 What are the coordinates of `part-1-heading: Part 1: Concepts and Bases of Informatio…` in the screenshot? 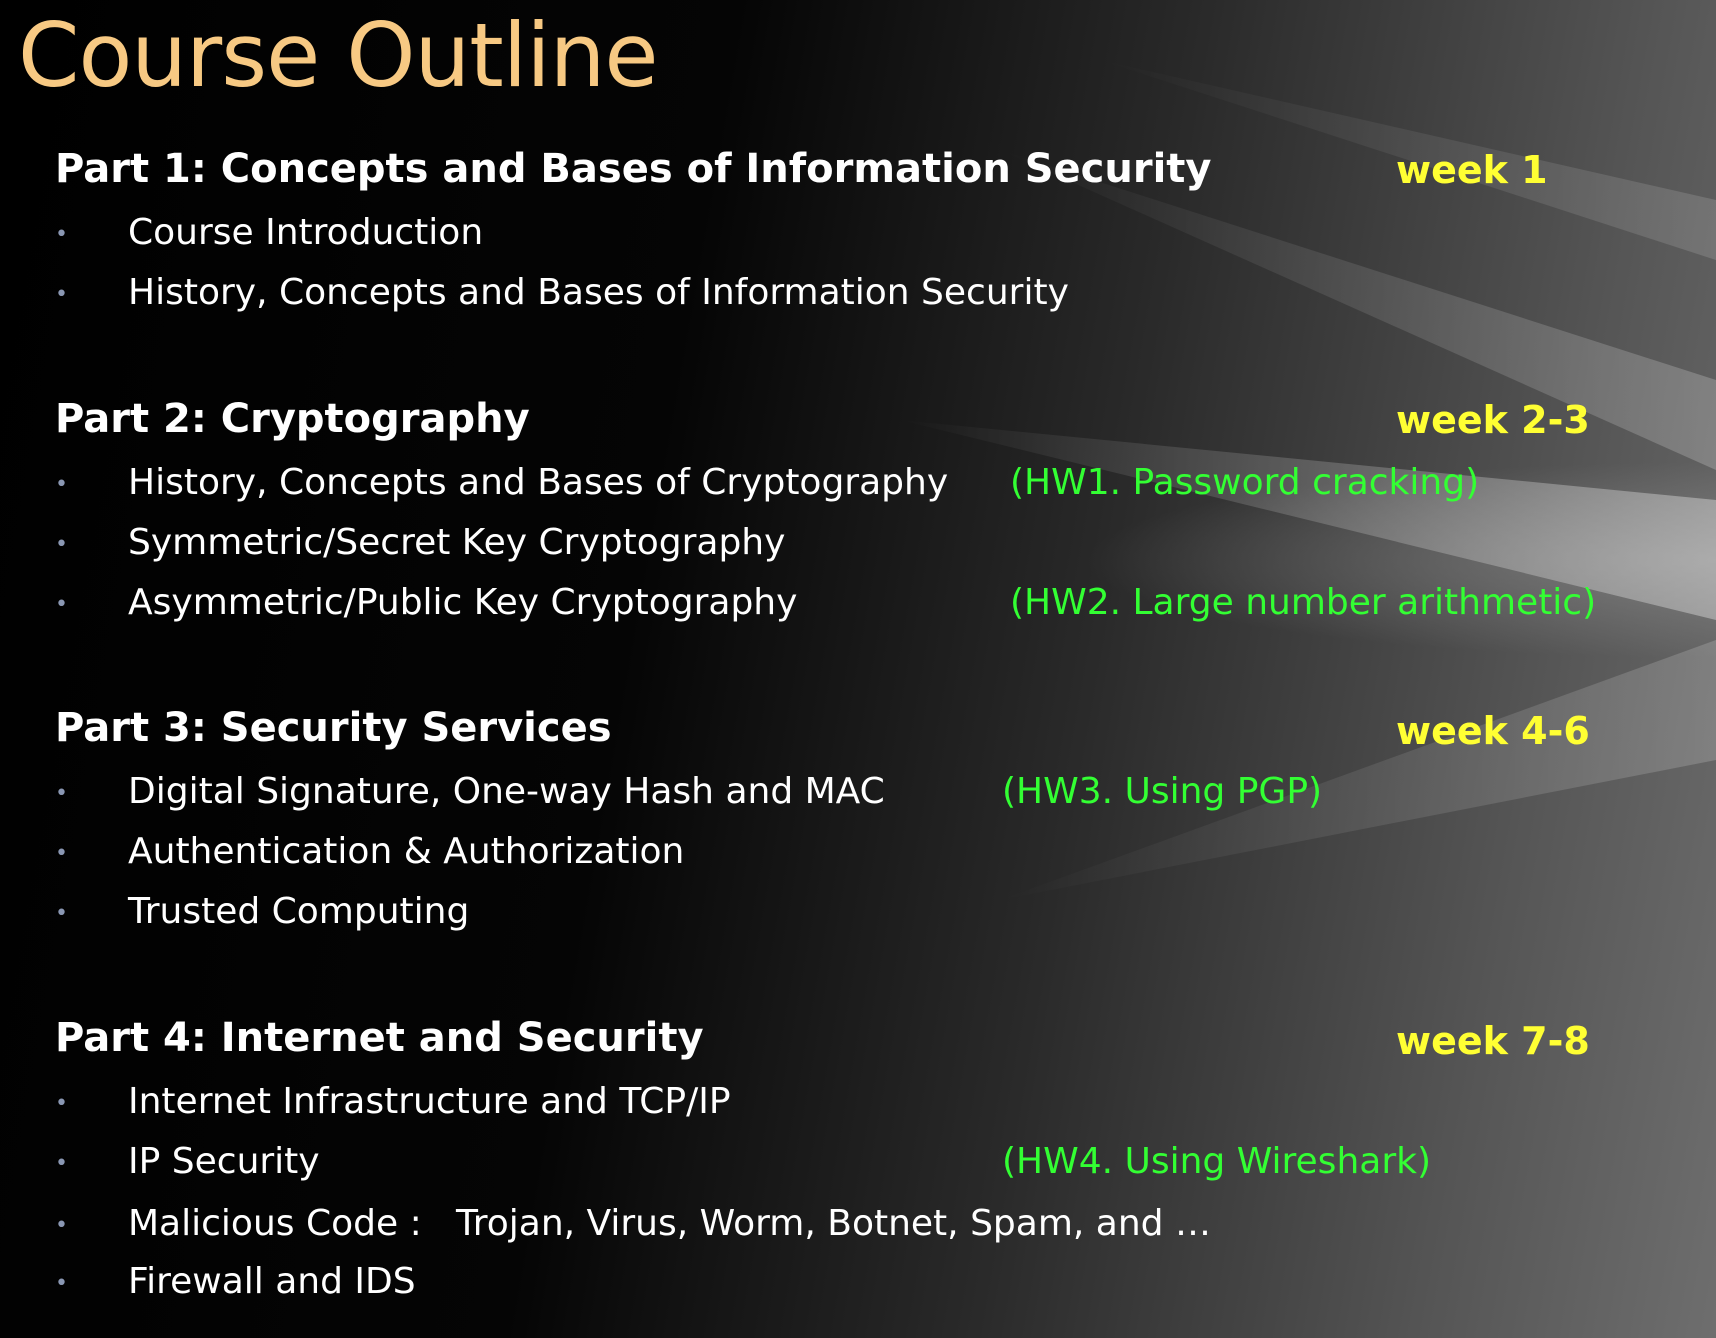 It's located at (633, 169).